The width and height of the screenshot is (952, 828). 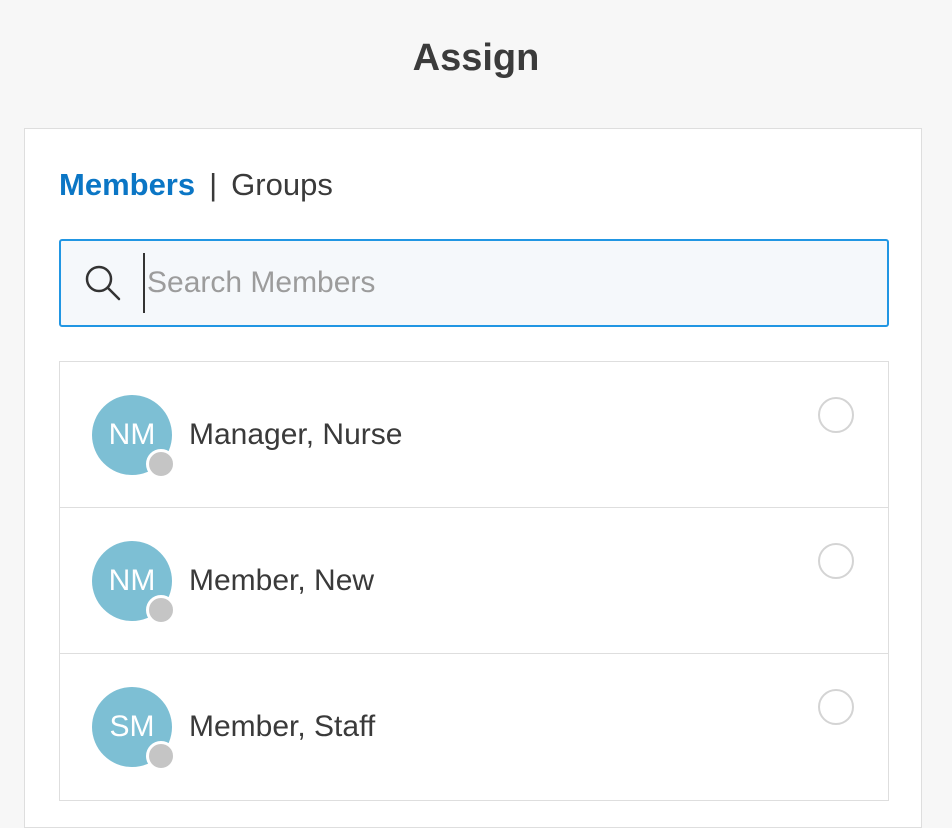 What do you see at coordinates (196, 185) in the screenshot?
I see `member-group-tabs: Members | Groups` at bounding box center [196, 185].